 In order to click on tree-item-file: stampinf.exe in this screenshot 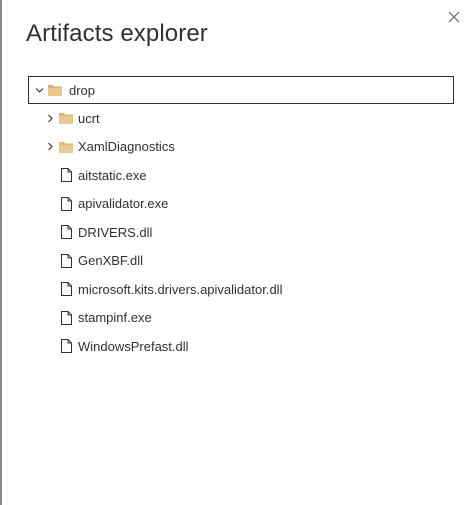, I will do `click(241, 318)`.